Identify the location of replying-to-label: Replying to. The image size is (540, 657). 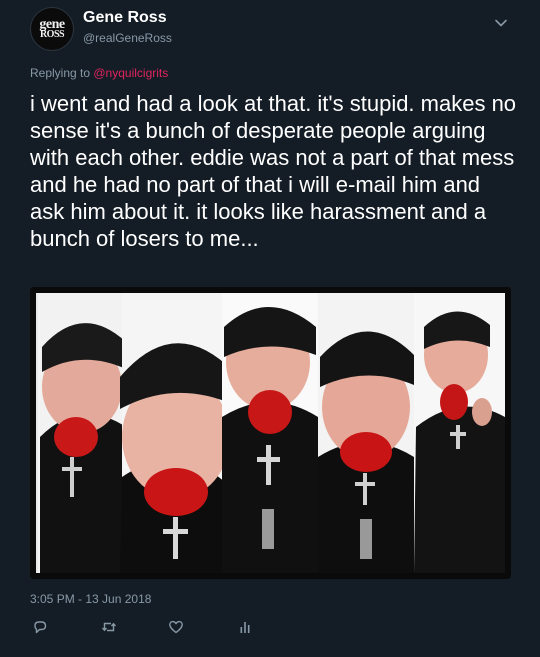
(62, 73).